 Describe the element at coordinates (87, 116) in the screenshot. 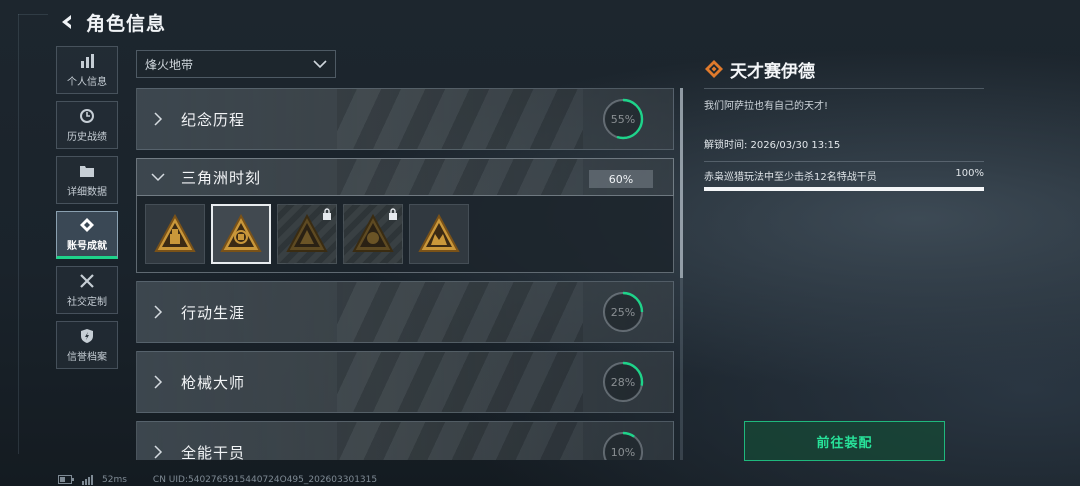

I see `clock-icon` at that location.